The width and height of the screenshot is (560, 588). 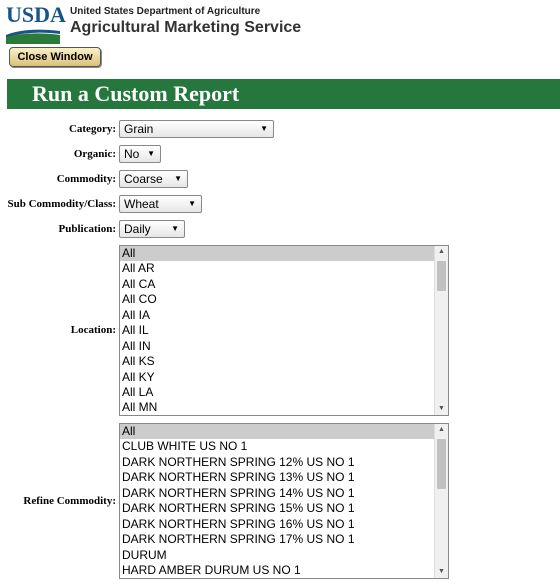 What do you see at coordinates (277, 377) in the screenshot?
I see `location-option: All KY` at bounding box center [277, 377].